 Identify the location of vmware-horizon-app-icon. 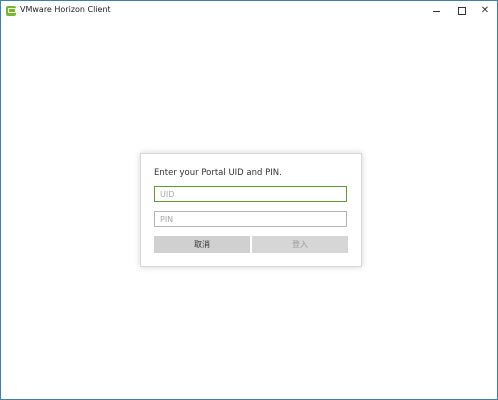
(11, 11).